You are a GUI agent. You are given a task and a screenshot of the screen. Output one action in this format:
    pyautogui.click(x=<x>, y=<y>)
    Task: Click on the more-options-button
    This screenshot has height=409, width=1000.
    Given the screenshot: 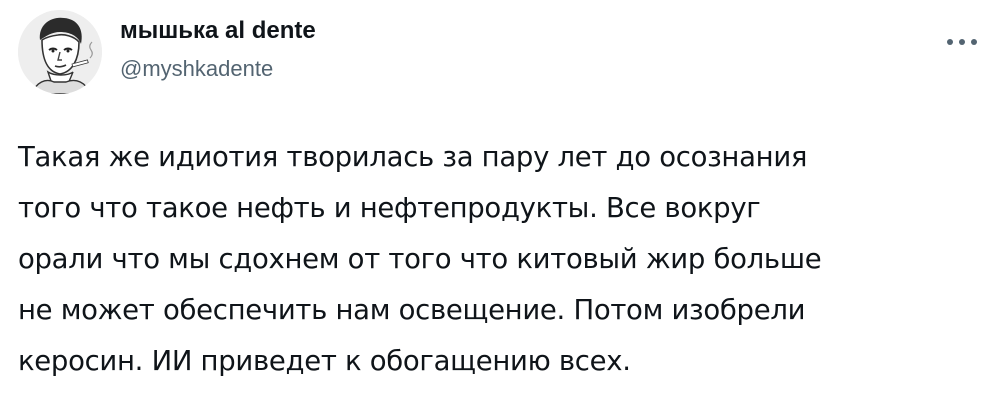 What is the action you would take?
    pyautogui.click(x=962, y=42)
    